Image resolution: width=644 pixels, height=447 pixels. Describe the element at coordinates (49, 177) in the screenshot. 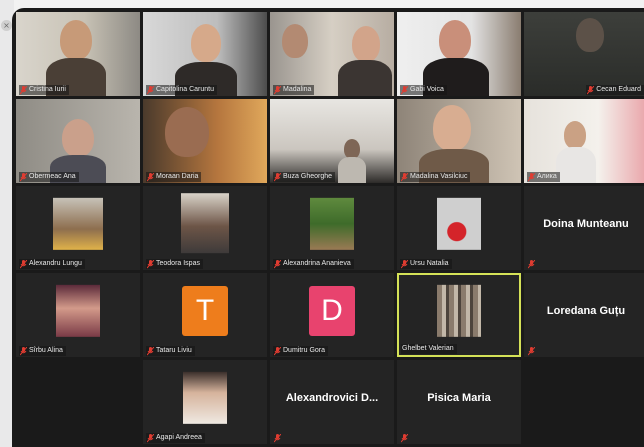

I see `participant-name-label: Obermeac Ana` at that location.